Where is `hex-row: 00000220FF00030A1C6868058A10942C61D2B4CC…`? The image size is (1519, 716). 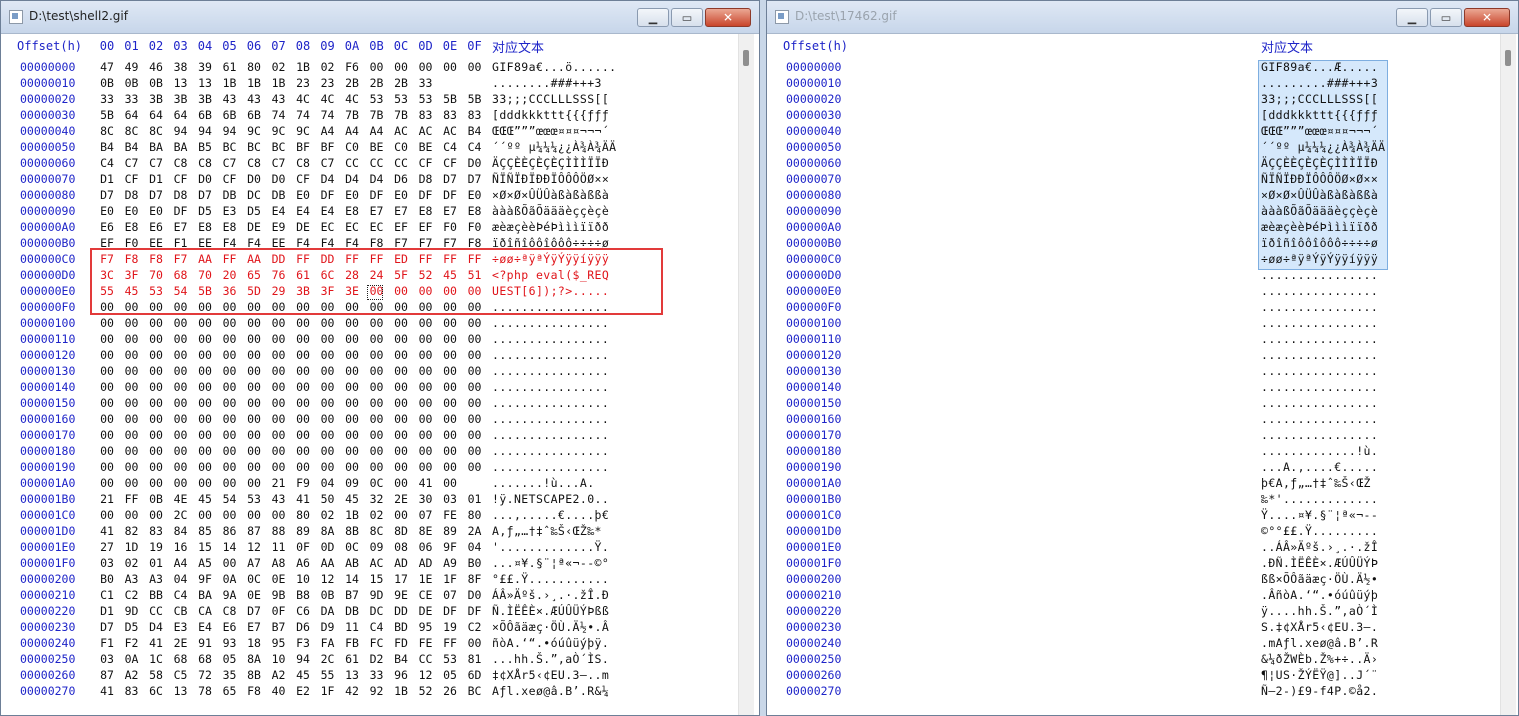
hex-row: 00000220FF00030A1C6868058A10942C61D2B4CC… is located at coordinates (1142, 612).